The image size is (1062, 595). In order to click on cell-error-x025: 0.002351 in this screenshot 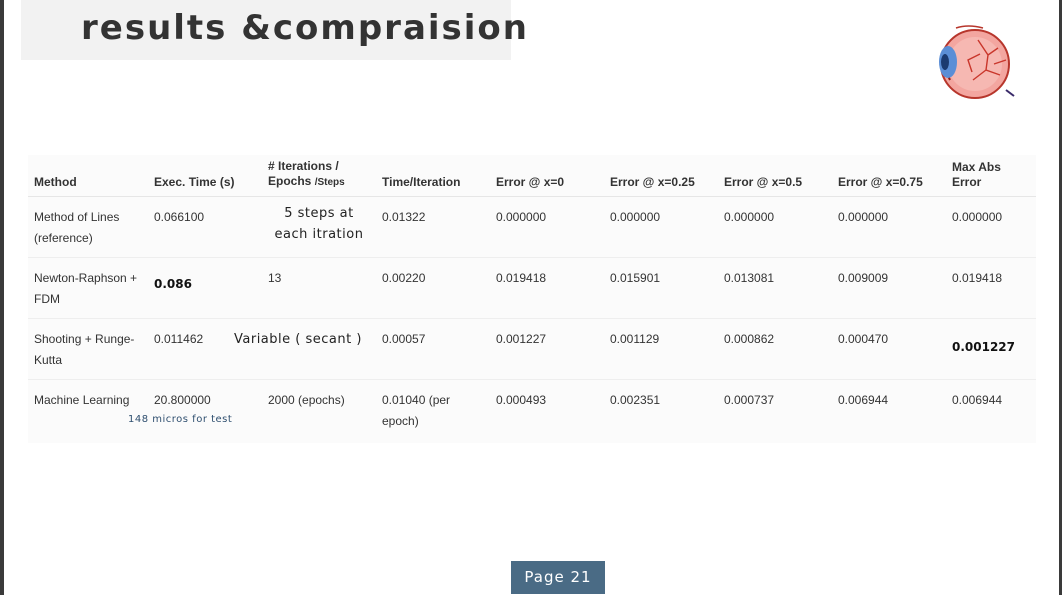, I will do `click(635, 400)`.